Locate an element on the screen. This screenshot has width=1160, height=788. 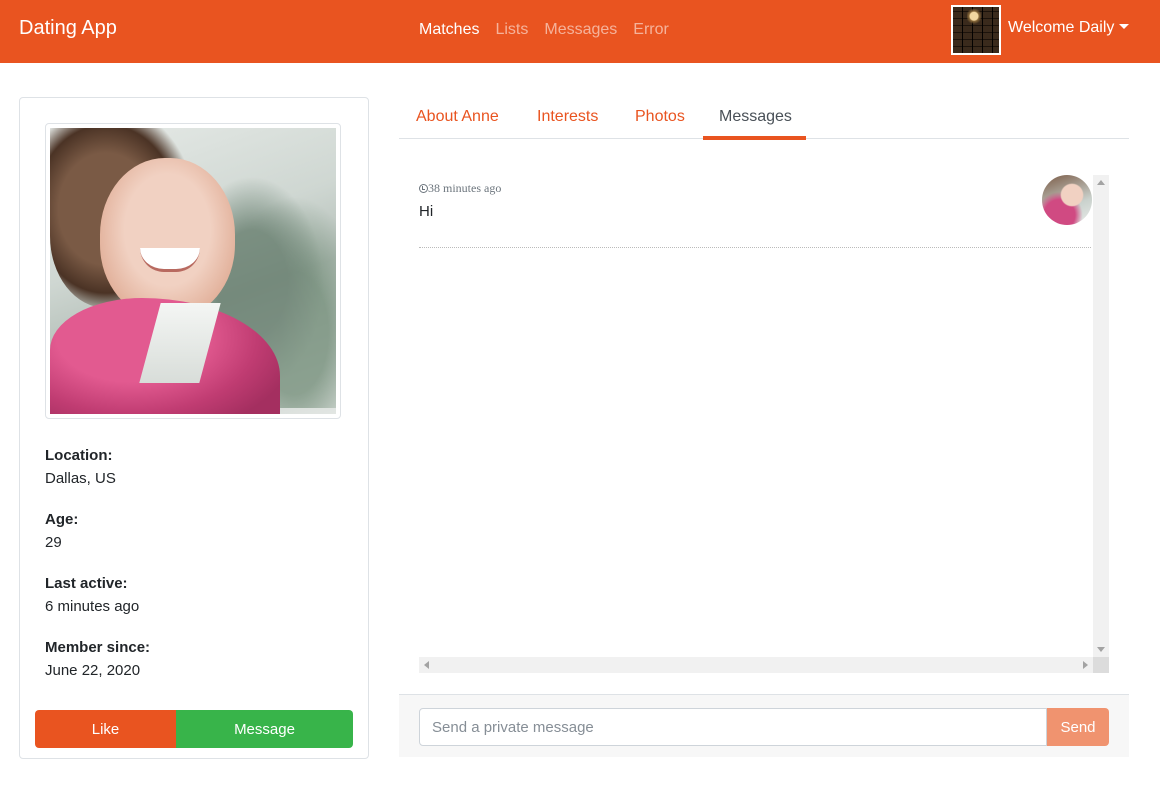
profile-tabs: About Anne Interests Photos Messages is located at coordinates (764, 118).